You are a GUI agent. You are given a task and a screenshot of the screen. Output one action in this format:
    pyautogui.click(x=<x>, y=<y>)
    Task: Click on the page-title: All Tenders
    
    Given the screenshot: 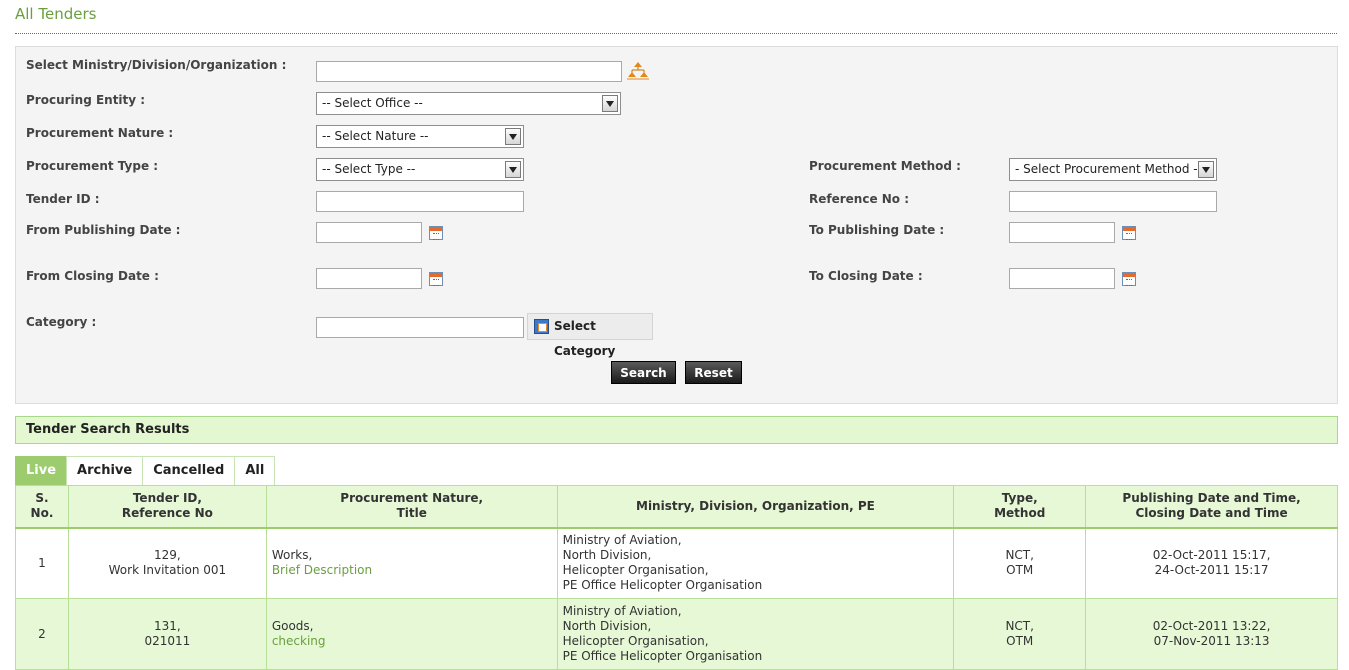 What is the action you would take?
    pyautogui.click(x=56, y=14)
    